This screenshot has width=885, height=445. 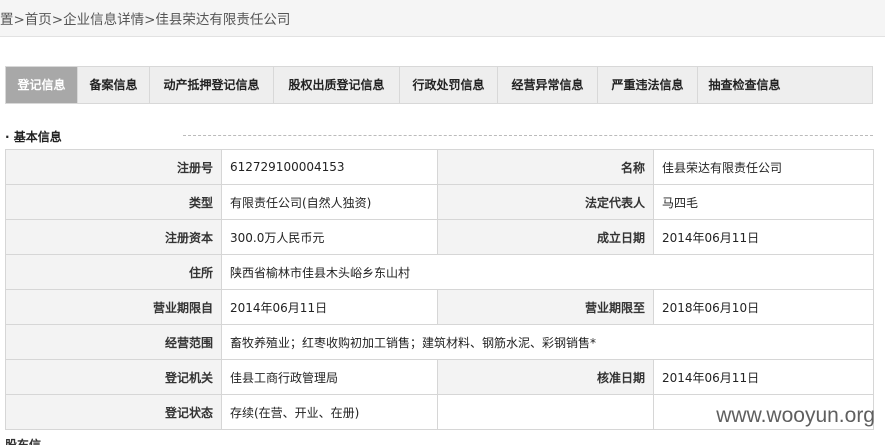 What do you see at coordinates (545, 307) in the screenshot?
I see `term-to-label: 营业期限至` at bounding box center [545, 307].